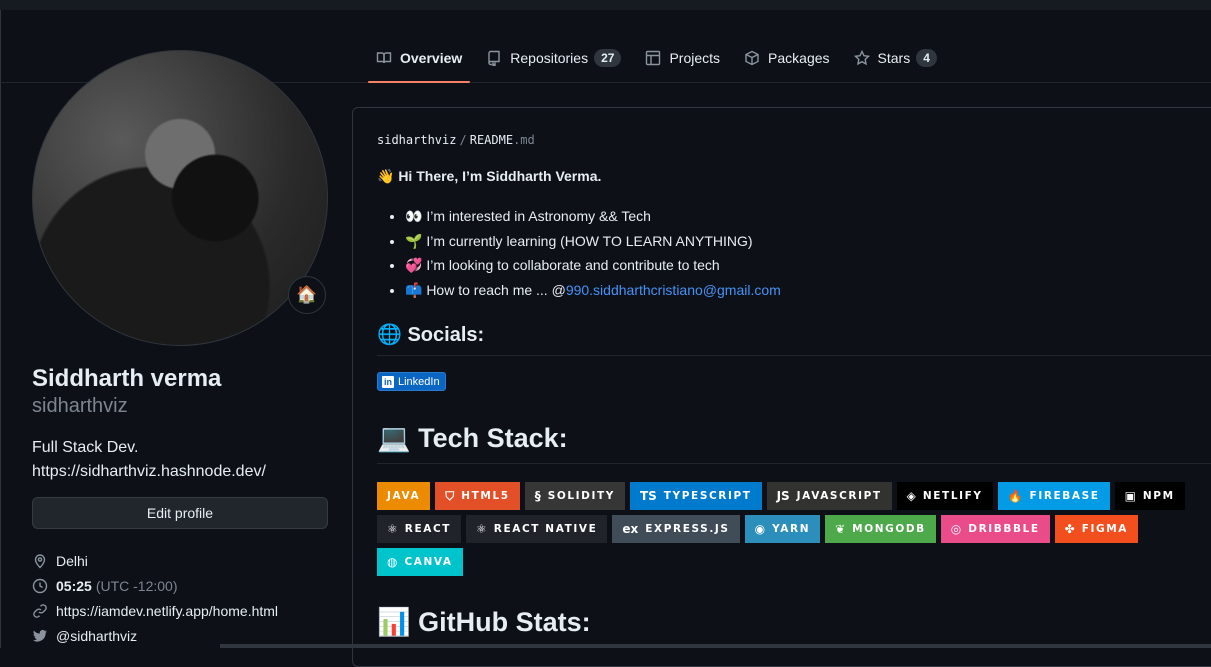 The height and width of the screenshot is (667, 1211). I want to click on tab-packages: Packages, so click(786, 58).